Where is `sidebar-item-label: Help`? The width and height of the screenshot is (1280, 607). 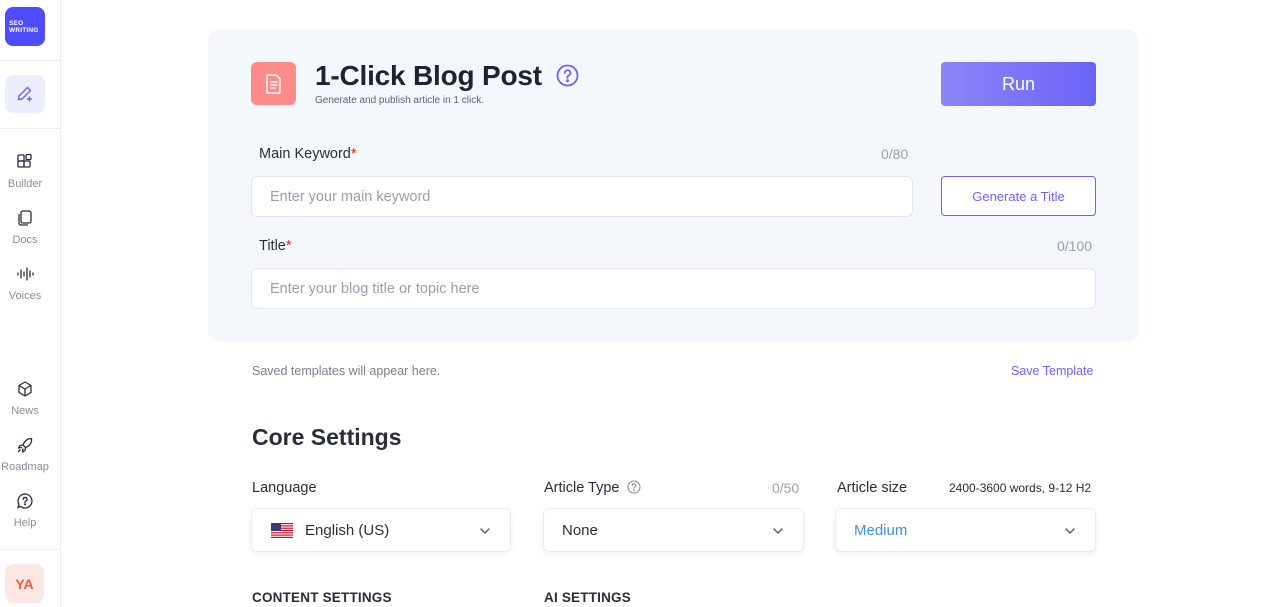
sidebar-item-label: Help is located at coordinates (25, 523).